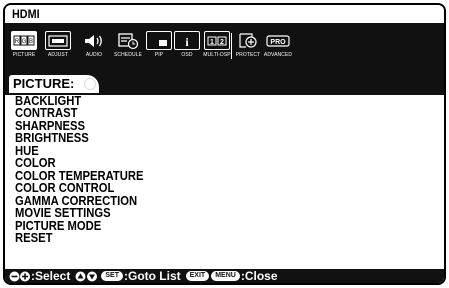  I want to click on pip-icon, so click(159, 40).